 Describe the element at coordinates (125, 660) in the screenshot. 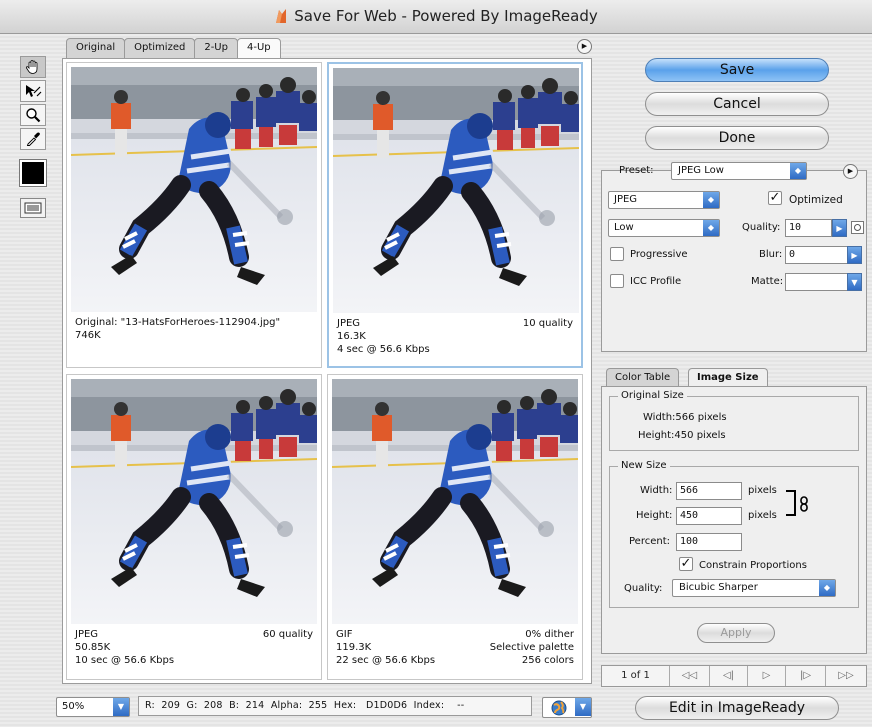

I see `pane-info-text: 10 sec @ 56.6 Kbps` at that location.